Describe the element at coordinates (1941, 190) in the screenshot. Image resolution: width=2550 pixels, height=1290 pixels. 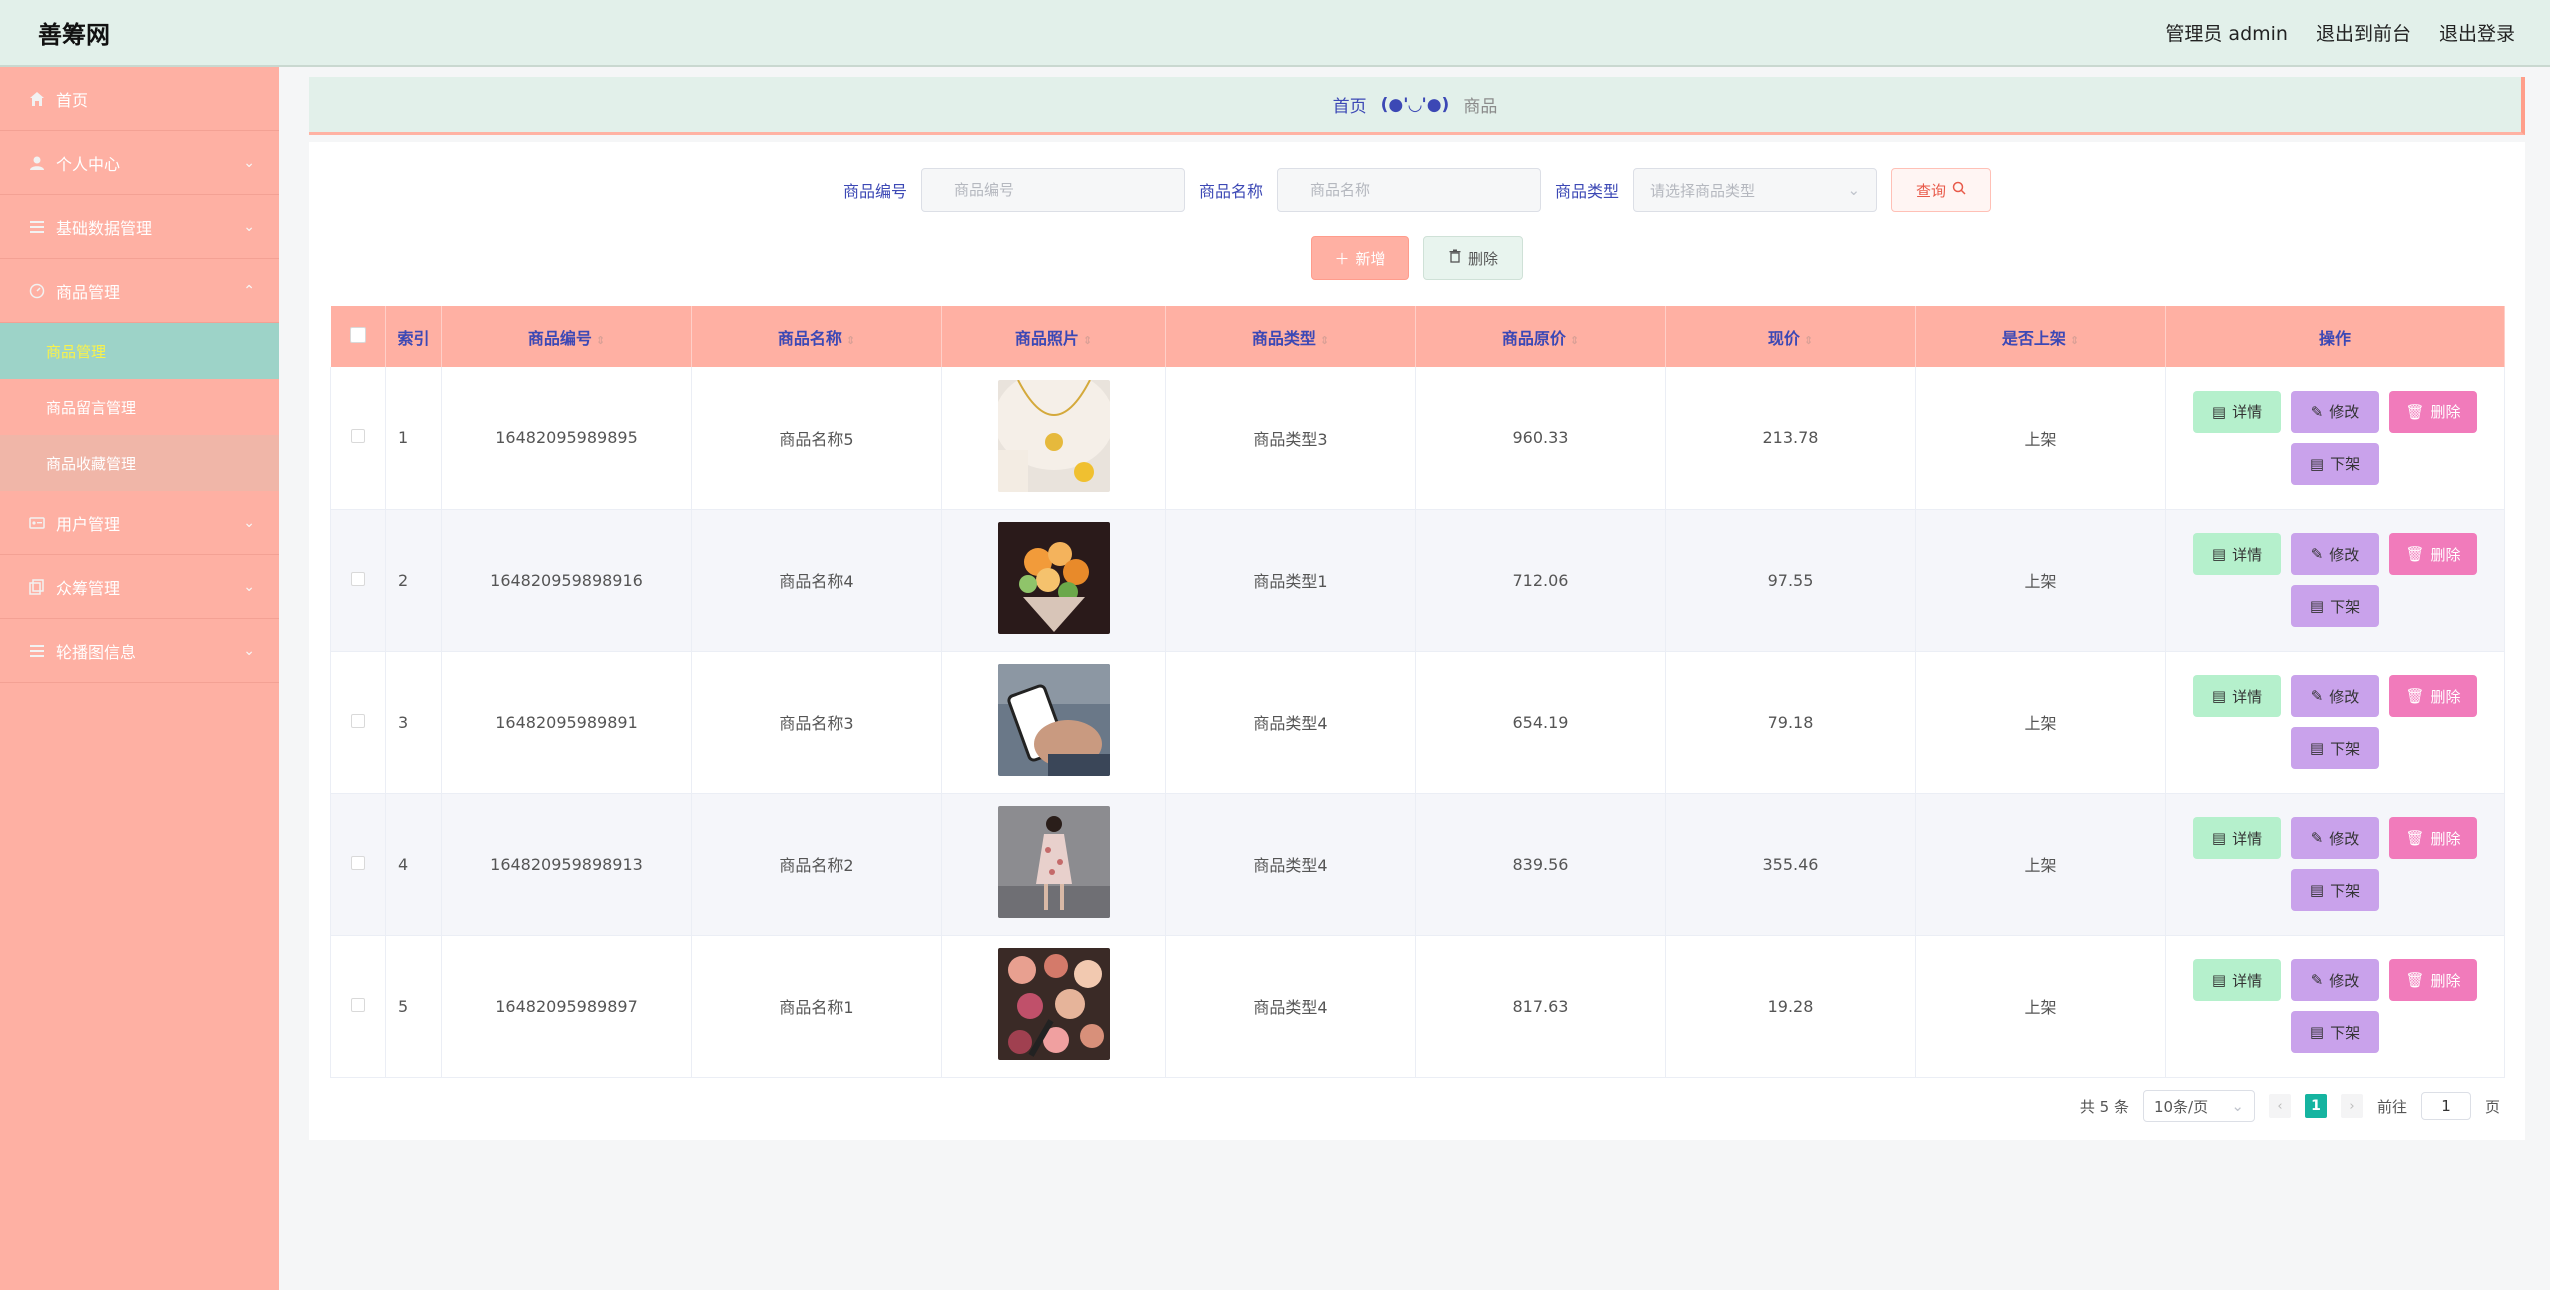
I see `query-button: 查询` at that location.